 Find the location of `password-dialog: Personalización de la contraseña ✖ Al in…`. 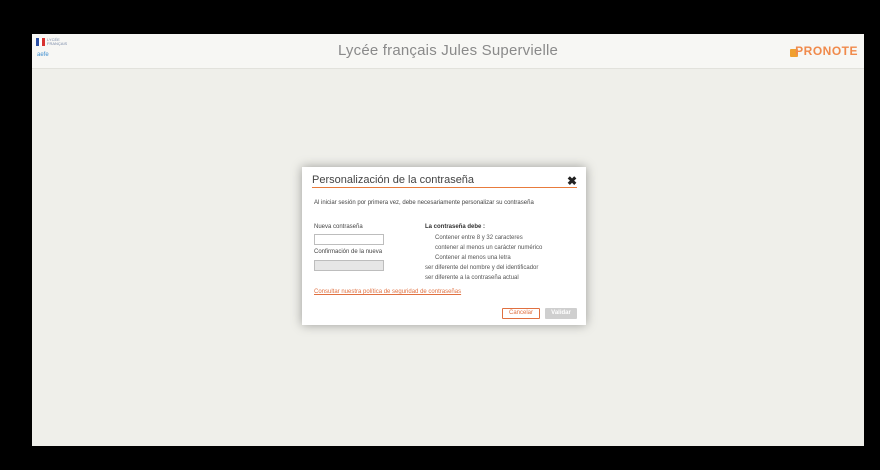

password-dialog: Personalización de la contraseña ✖ Al in… is located at coordinates (444, 246).